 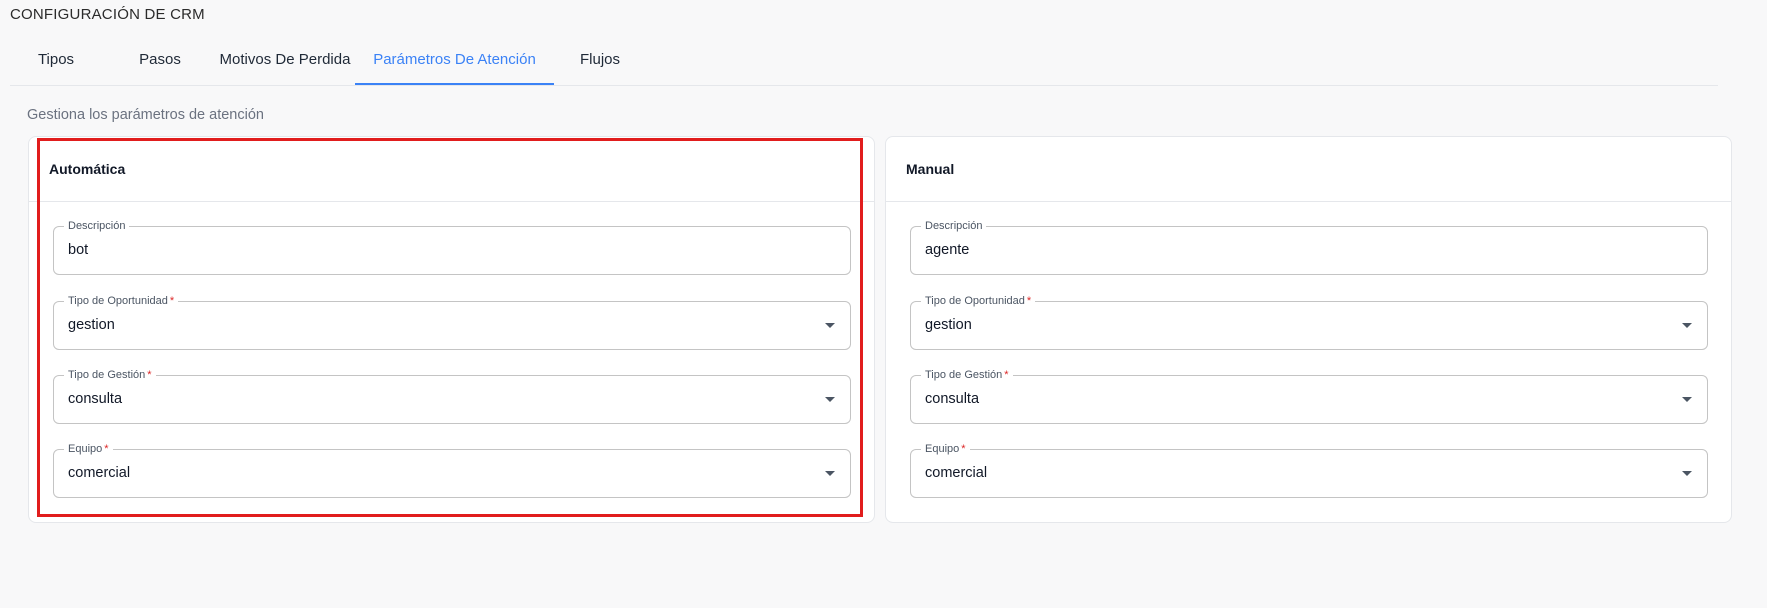 What do you see at coordinates (1308, 169) in the screenshot?
I see `card-header: Manual` at bounding box center [1308, 169].